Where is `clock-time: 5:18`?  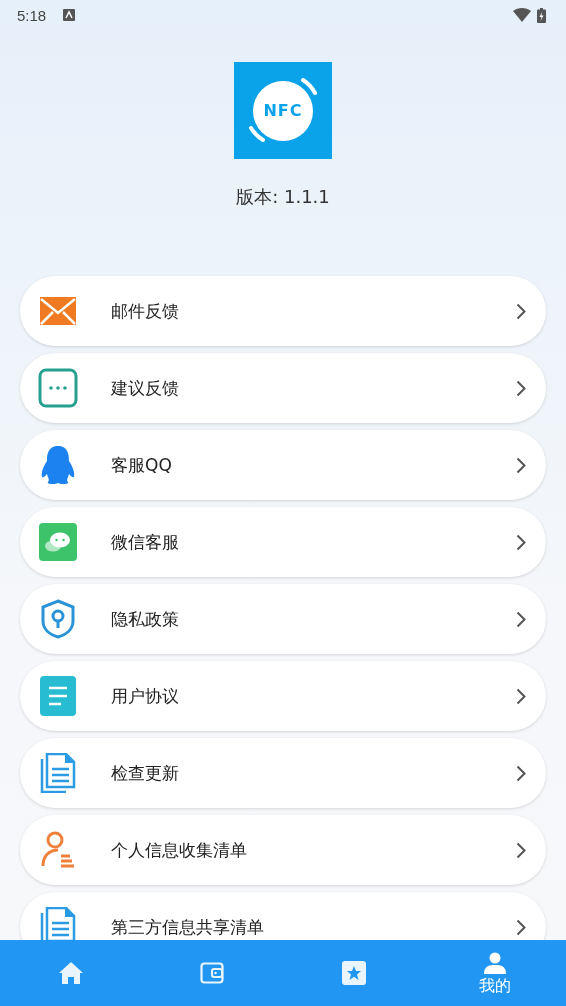 clock-time: 5:18 is located at coordinates (32, 15).